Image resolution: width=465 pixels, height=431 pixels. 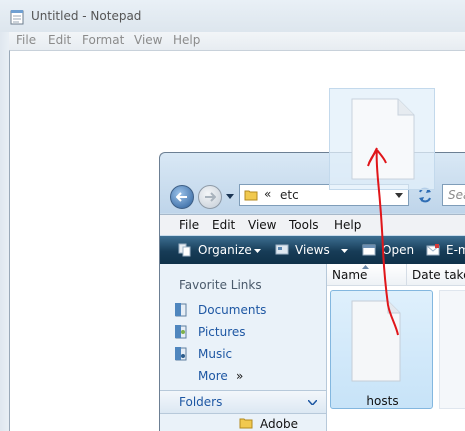 What do you see at coordinates (240, 376) in the screenshot?
I see `more-chevron-icon: »` at bounding box center [240, 376].